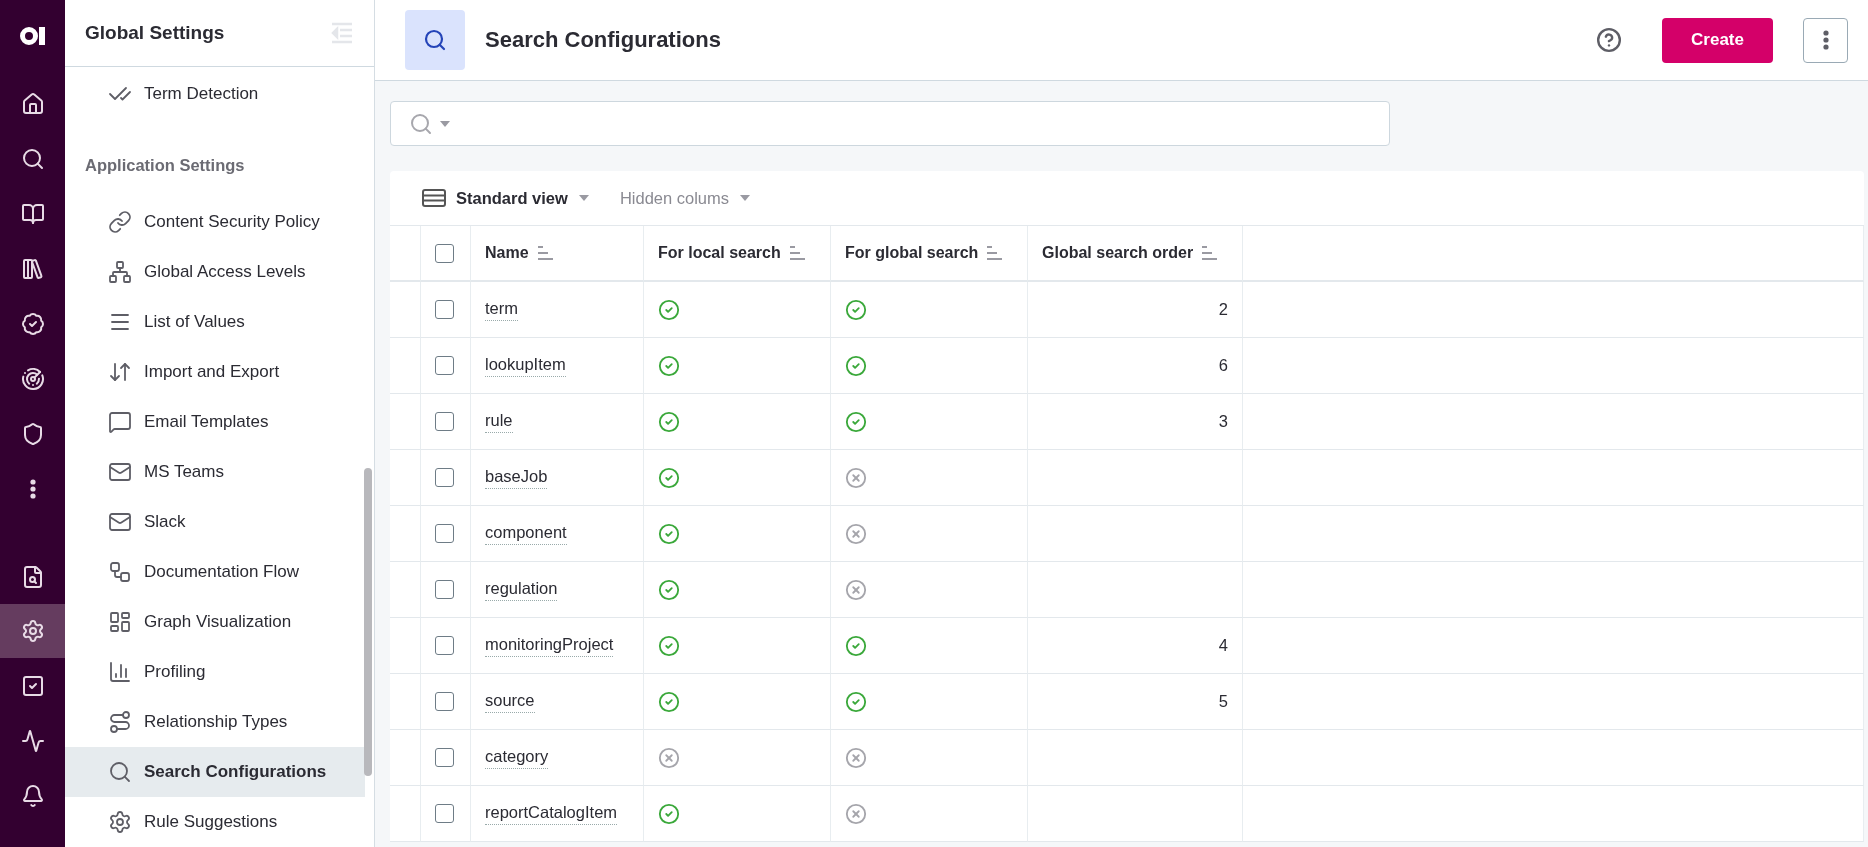 This screenshot has width=1868, height=847. Describe the element at coordinates (201, 94) in the screenshot. I see `sidebar-item-label: Term Detection` at that location.